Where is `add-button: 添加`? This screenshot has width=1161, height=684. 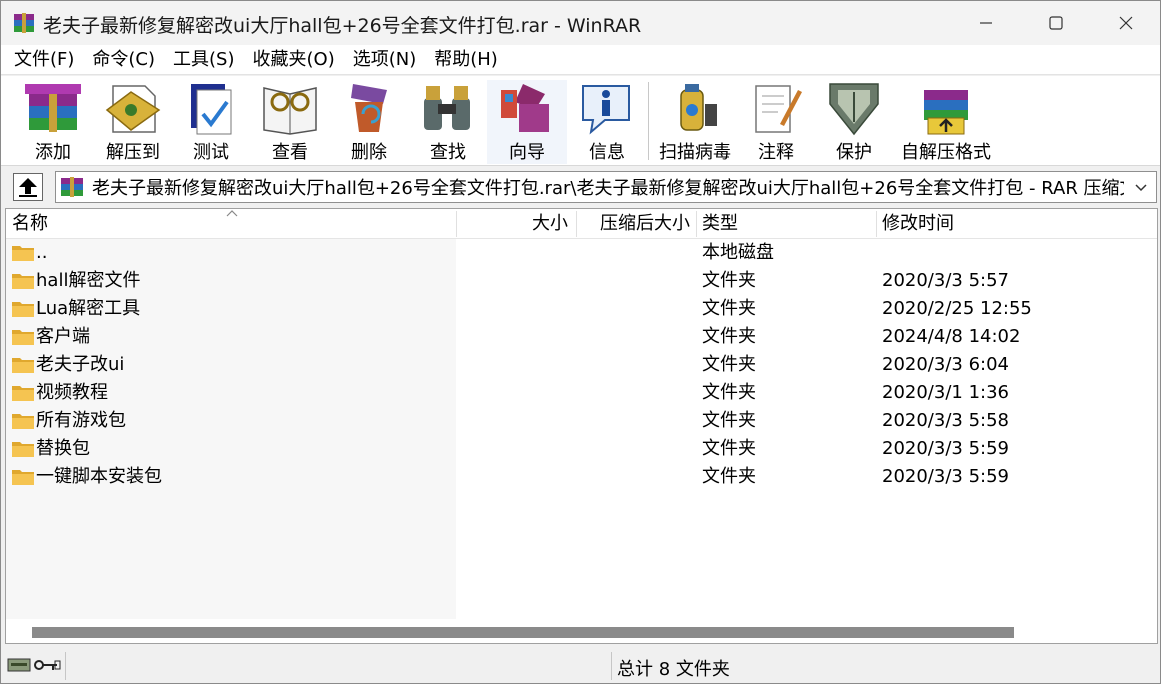 add-button: 添加 is located at coordinates (53, 122).